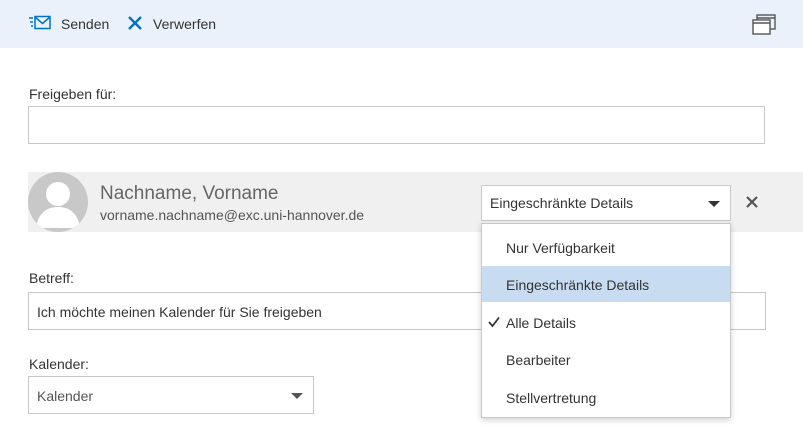 This screenshot has width=803, height=443. What do you see at coordinates (59, 364) in the screenshot?
I see `calendar-label: Kalender:` at bounding box center [59, 364].